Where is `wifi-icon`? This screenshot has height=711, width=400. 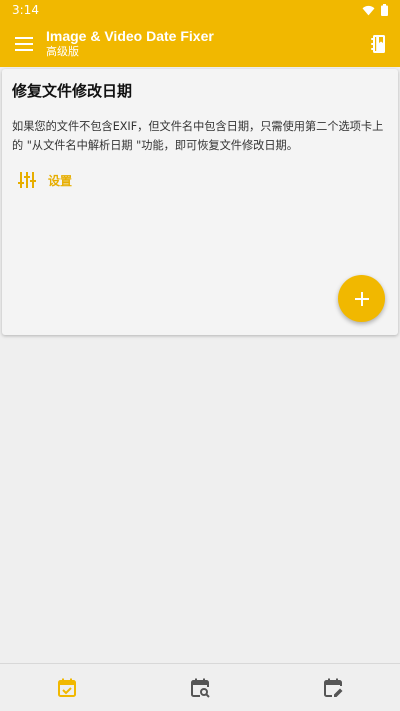
wifi-icon is located at coordinates (368, 10).